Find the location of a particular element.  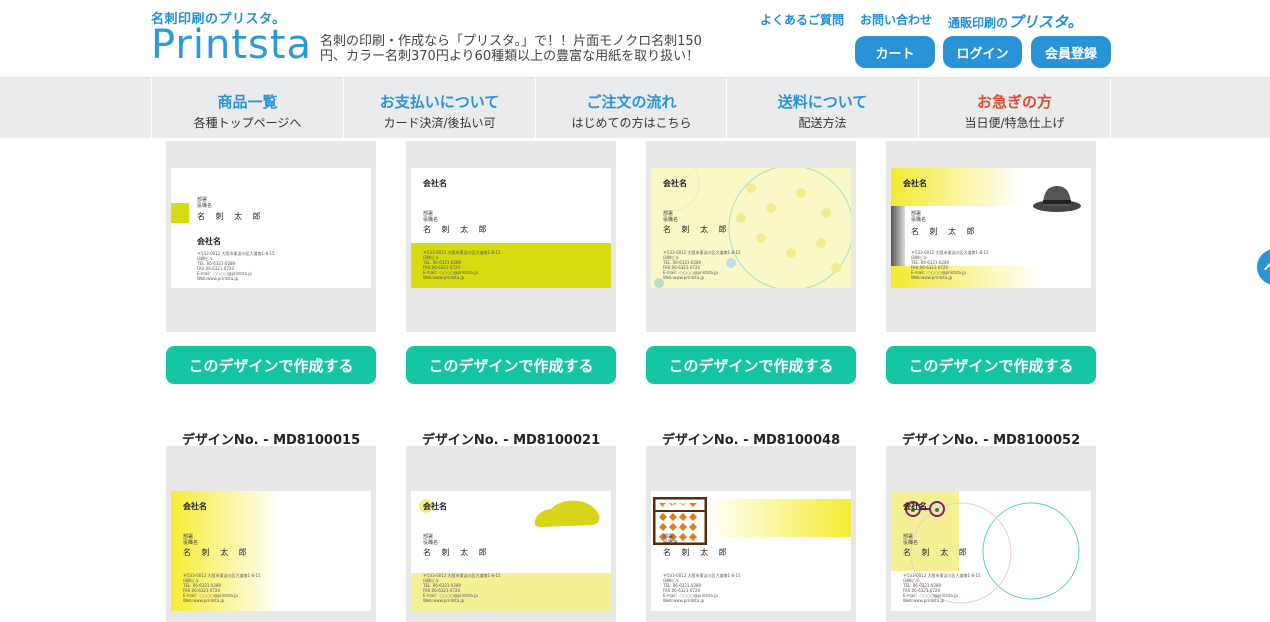

car-icon is located at coordinates (567, 513).